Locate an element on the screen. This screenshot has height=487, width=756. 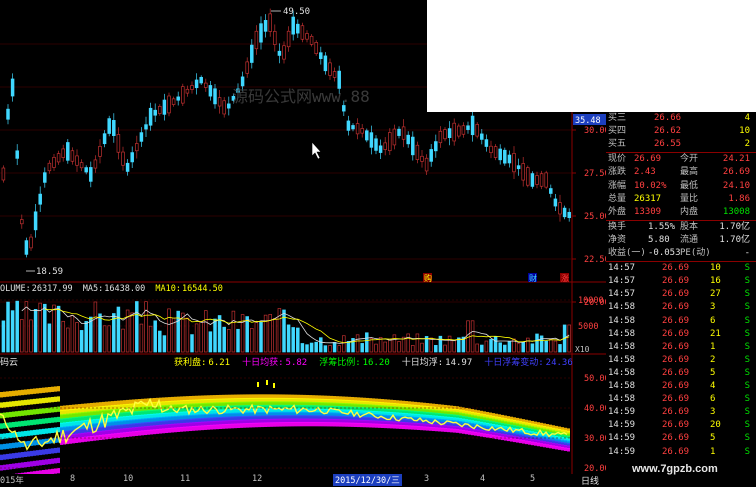
tick-time: 14:59 is located at coordinates (622, 412).